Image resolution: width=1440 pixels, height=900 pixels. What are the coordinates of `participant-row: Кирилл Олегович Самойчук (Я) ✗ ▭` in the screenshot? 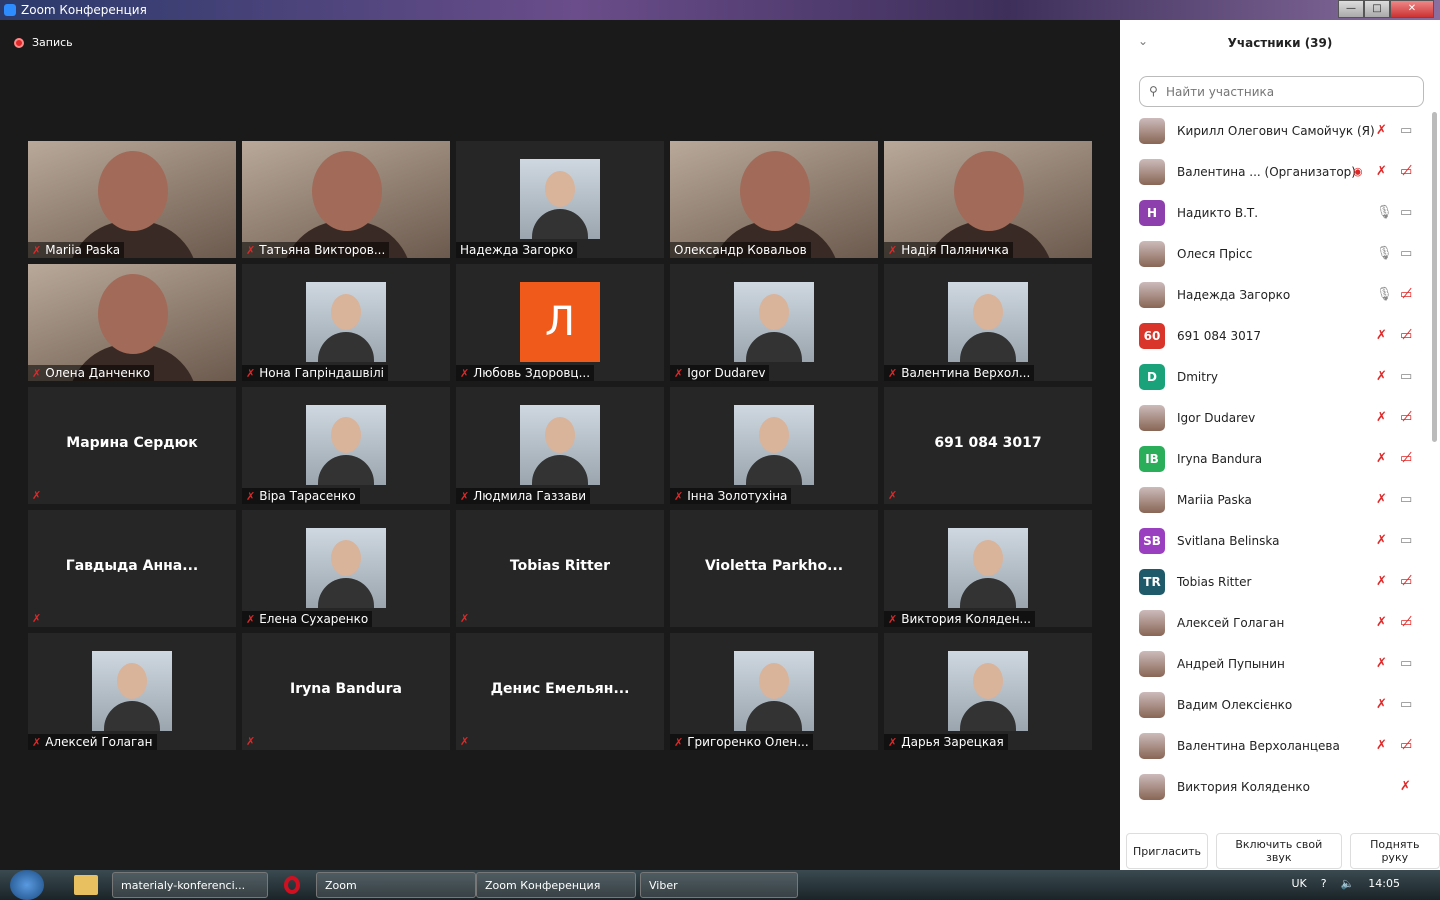 It's located at (1275, 130).